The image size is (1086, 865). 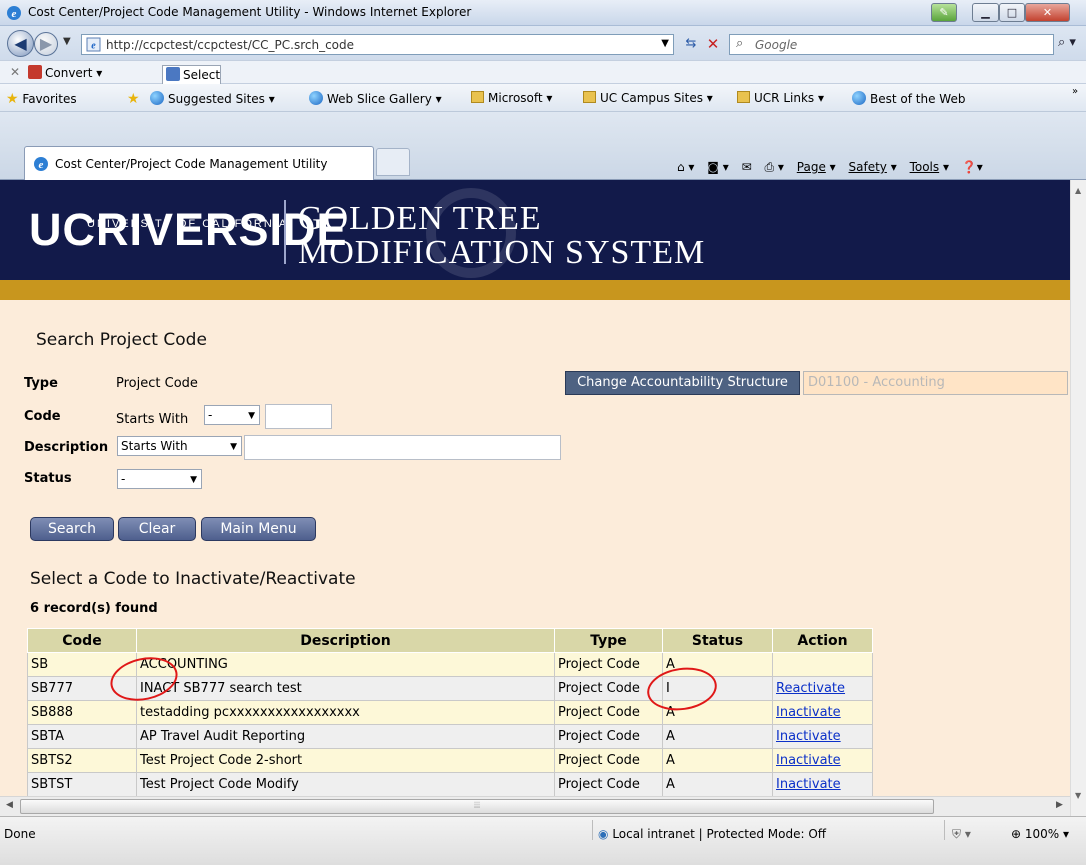 I want to click on page-icon: e, so click(x=93, y=44).